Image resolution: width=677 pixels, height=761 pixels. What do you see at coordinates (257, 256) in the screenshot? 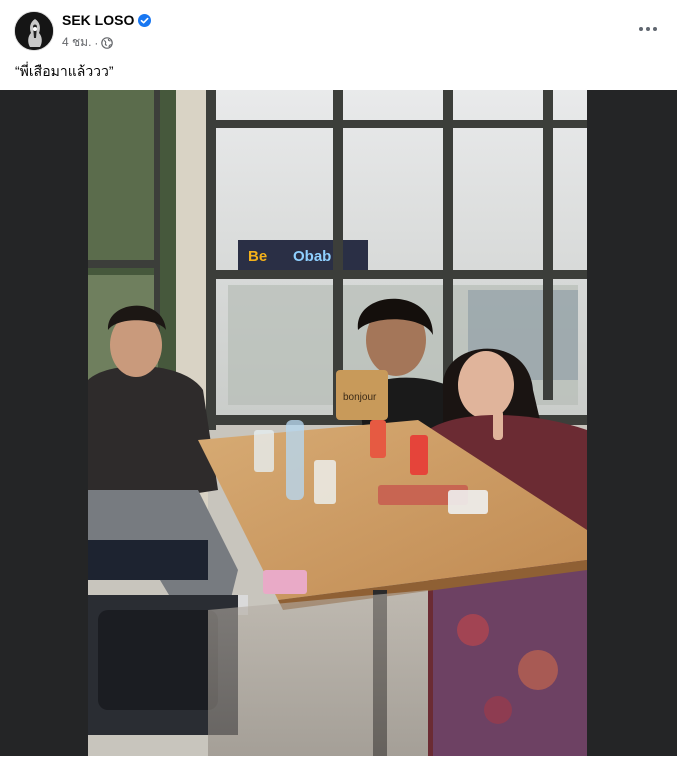
I see `store-sign-left: Be` at bounding box center [257, 256].